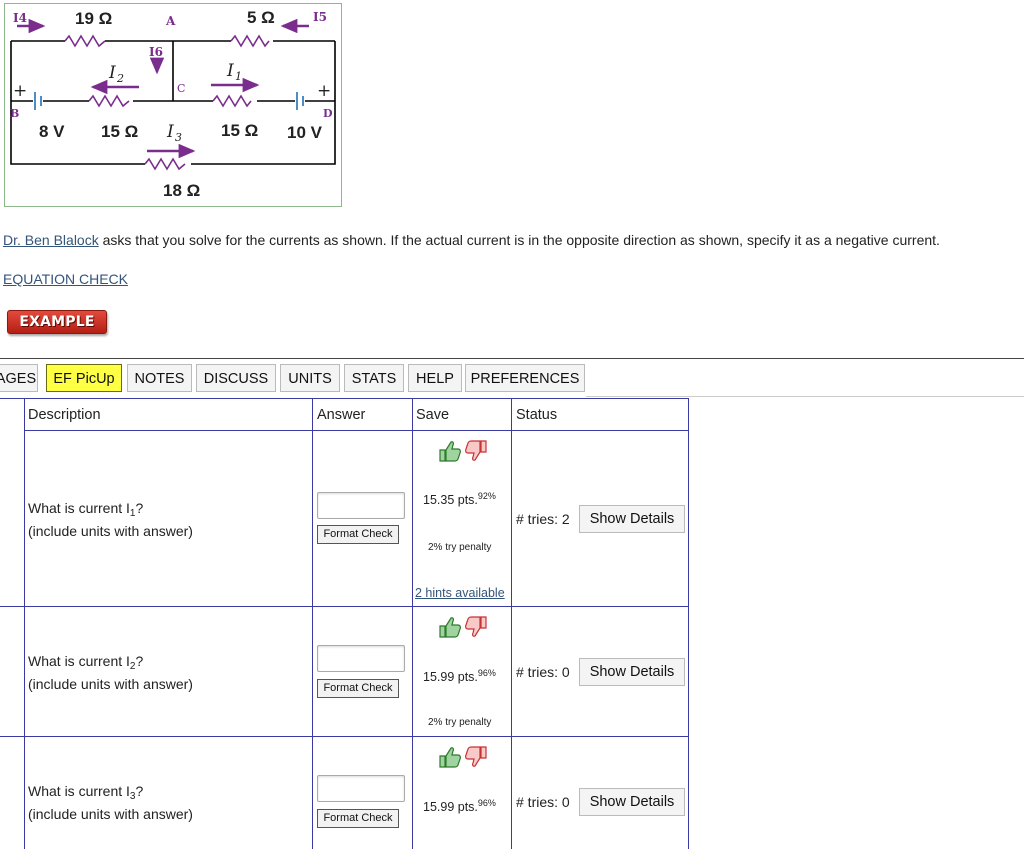  Describe the element at coordinates (543, 519) in the screenshot. I see `tries-1: # tries: 2` at that location.